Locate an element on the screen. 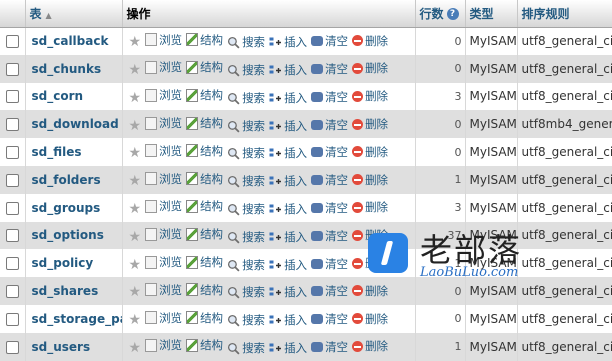  table-name-link: sd_corn is located at coordinates (74, 96).